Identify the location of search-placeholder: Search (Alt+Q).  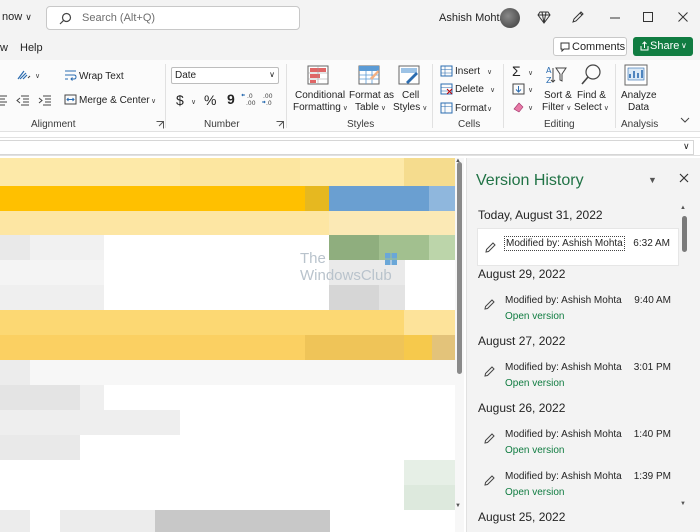
(119, 18).